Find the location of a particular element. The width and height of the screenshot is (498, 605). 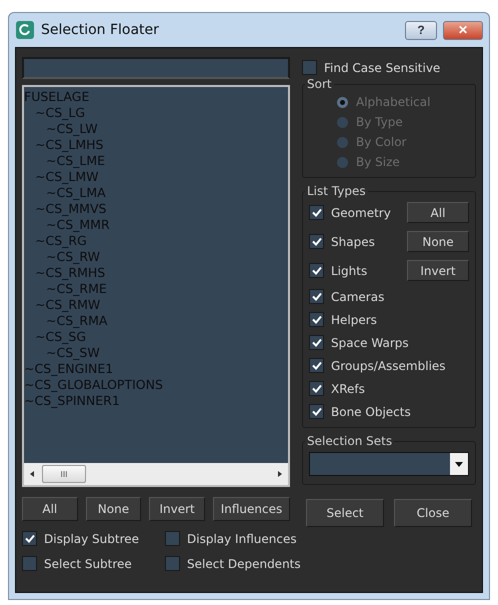

checkbox: Select Subtree is located at coordinates (93, 563).